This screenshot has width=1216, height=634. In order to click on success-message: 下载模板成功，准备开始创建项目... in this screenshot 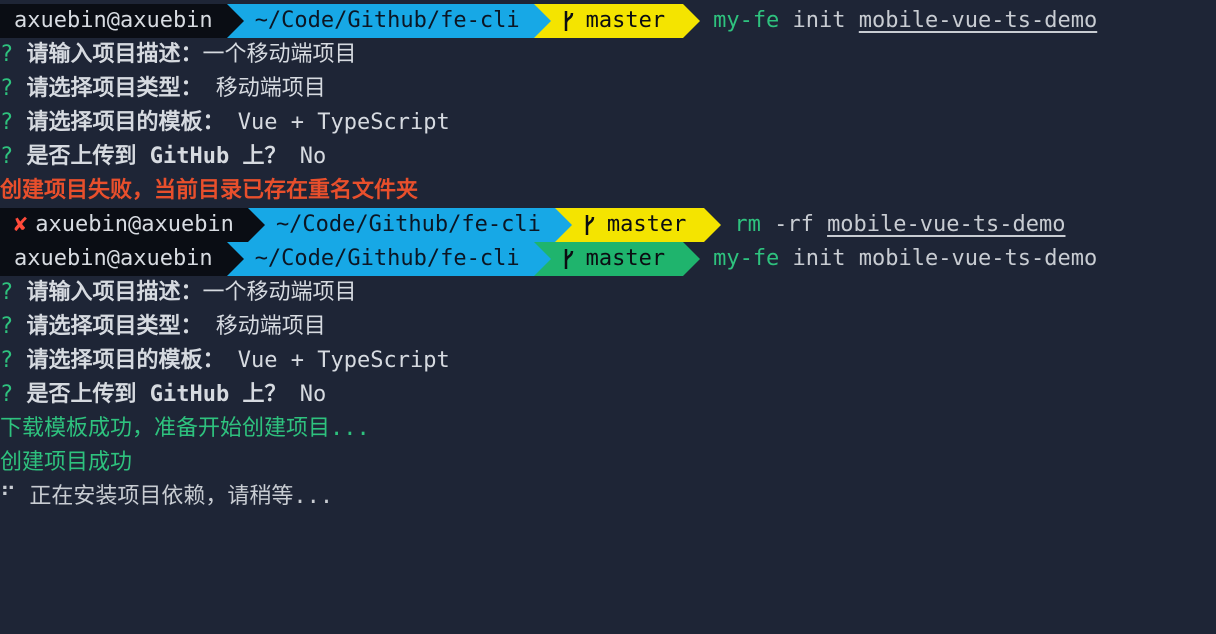, I will do `click(185, 428)`.